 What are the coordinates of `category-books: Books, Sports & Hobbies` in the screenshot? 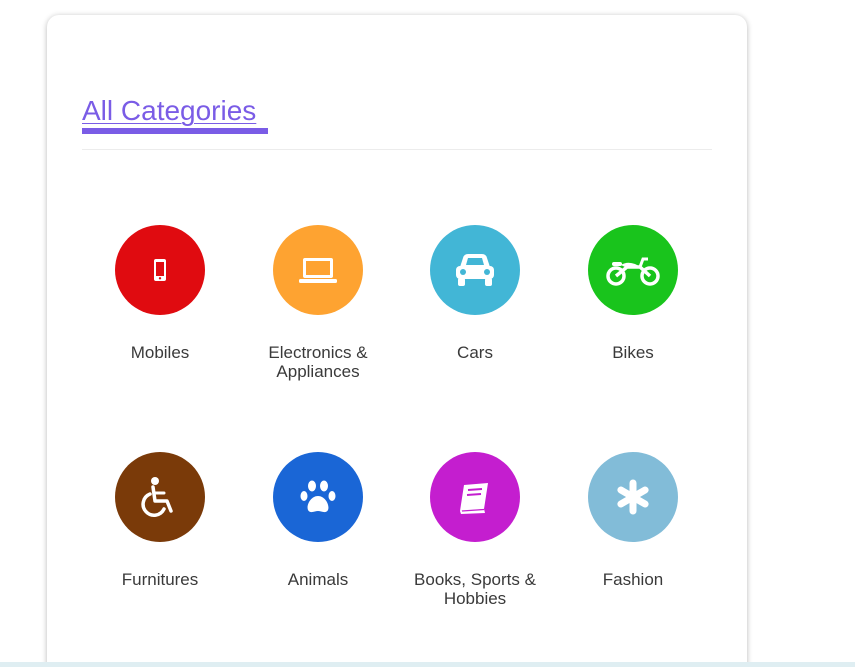 It's located at (475, 530).